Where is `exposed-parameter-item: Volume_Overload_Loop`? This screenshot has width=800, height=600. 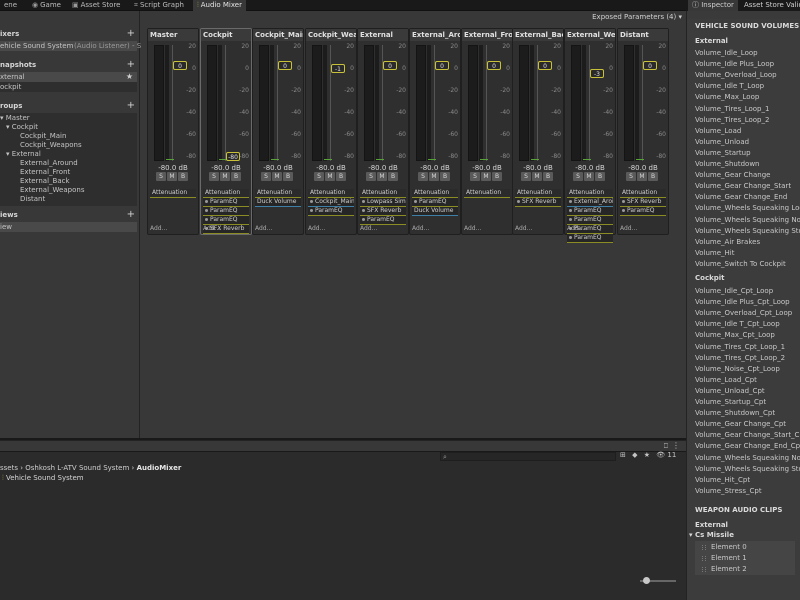 exposed-parameter-item: Volume_Overload_Loop is located at coordinates (736, 75).